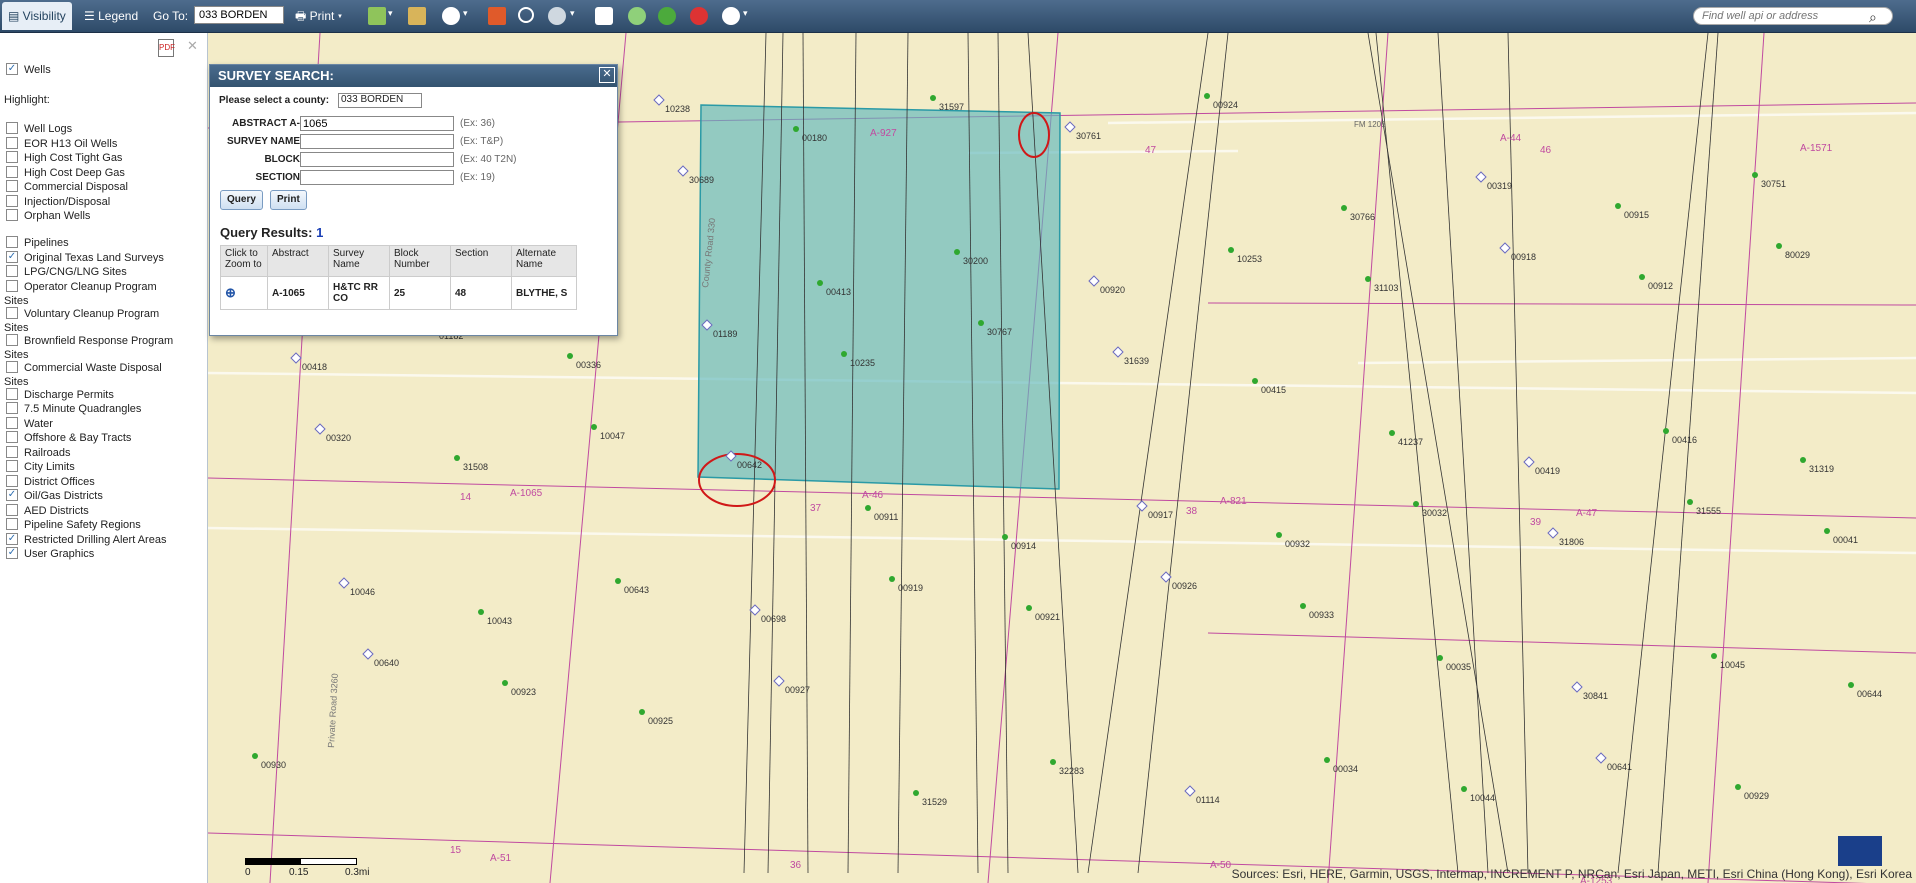 This screenshot has height=883, width=1916. Describe the element at coordinates (65, 172) in the screenshot. I see `layer-item: High Cost Deep Gas` at that location.